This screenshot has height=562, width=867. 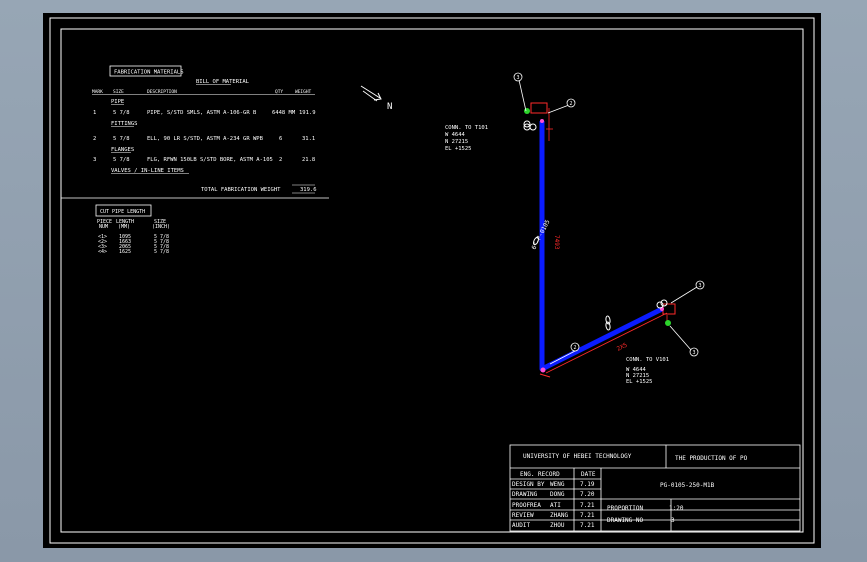 What do you see at coordinates (556, 242) in the screenshot?
I see `dim-vertical: 7493` at bounding box center [556, 242].